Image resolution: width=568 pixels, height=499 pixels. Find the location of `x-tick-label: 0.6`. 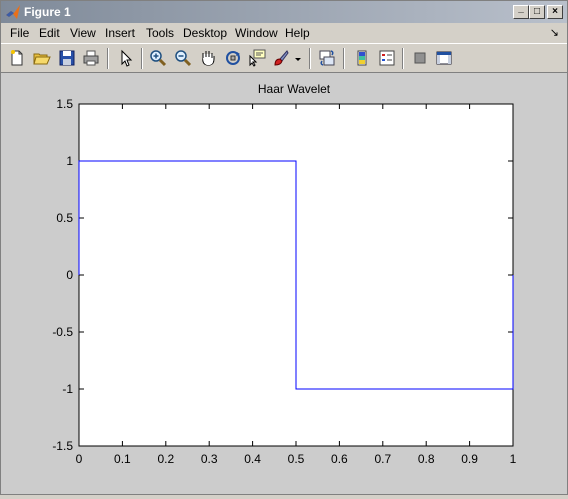

x-tick-label: 0.6 is located at coordinates (339, 459).